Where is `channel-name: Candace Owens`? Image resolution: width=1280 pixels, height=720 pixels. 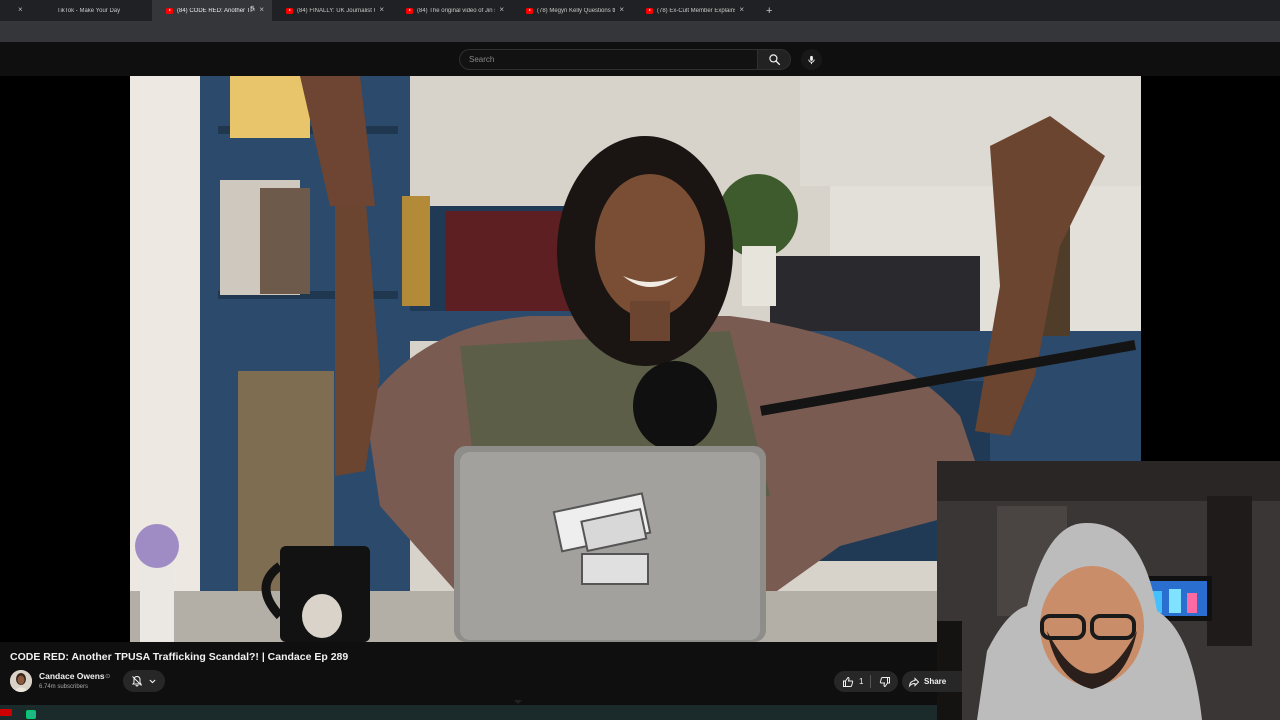 channel-name: Candace Owens is located at coordinates (72, 676).